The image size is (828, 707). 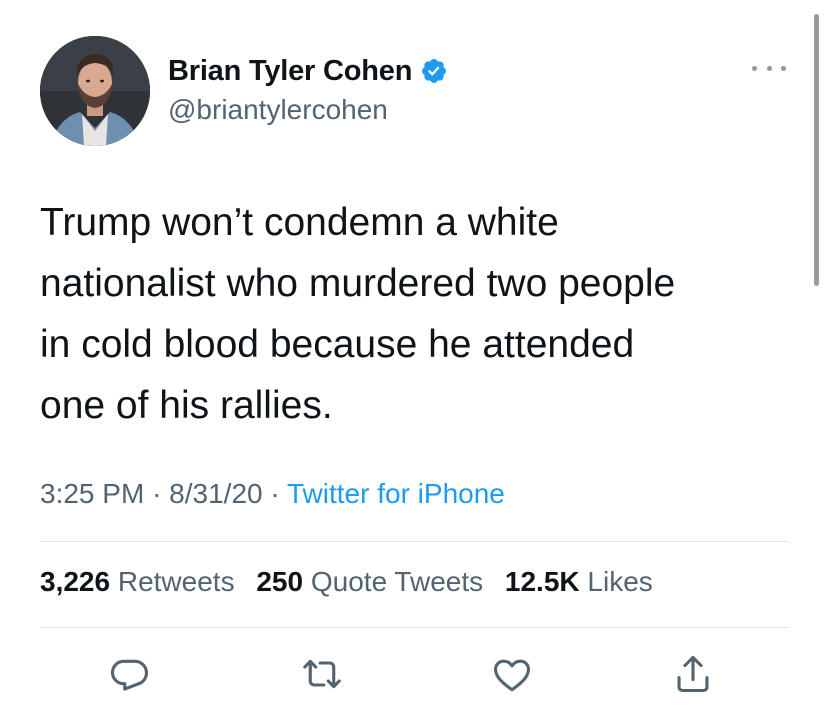 I want to click on tweet-date: 8/31/20, so click(x=215, y=493).